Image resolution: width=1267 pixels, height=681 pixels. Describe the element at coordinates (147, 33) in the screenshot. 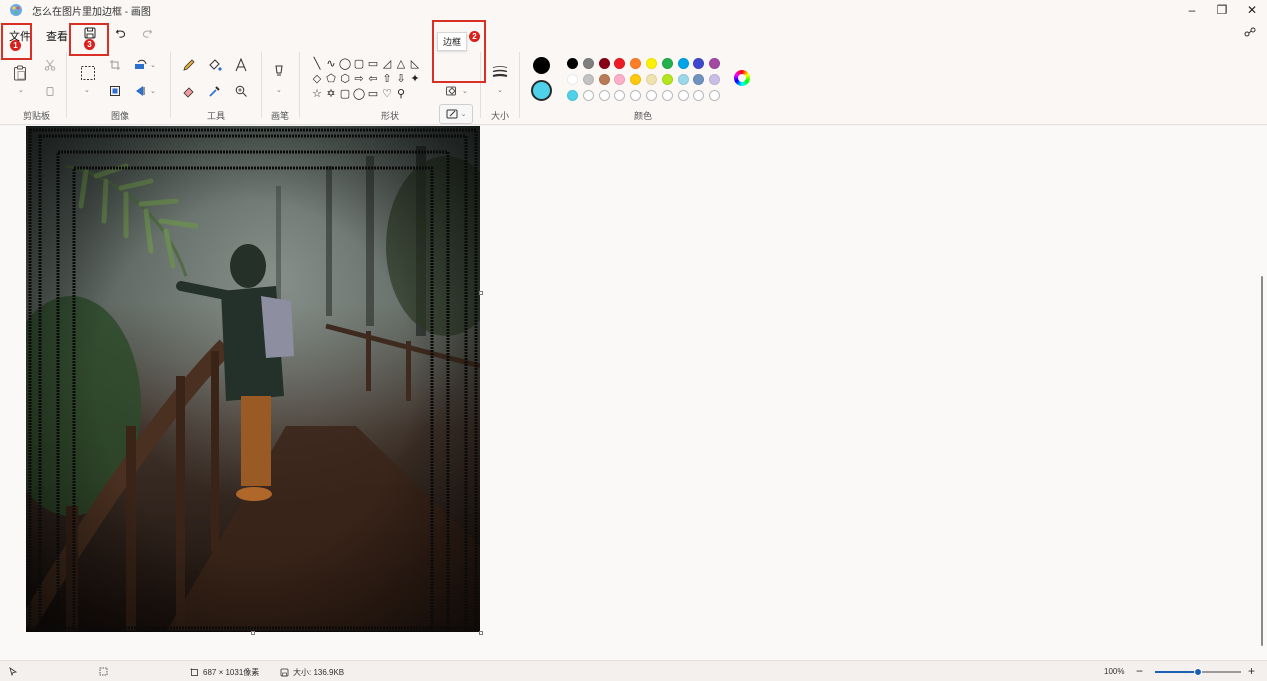

I see `redo-button` at that location.